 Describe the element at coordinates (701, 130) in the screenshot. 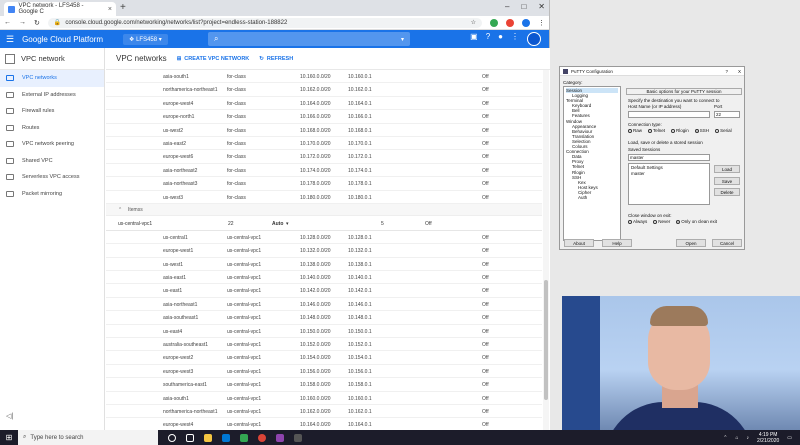

I see `connection-type-option: SSH` at that location.